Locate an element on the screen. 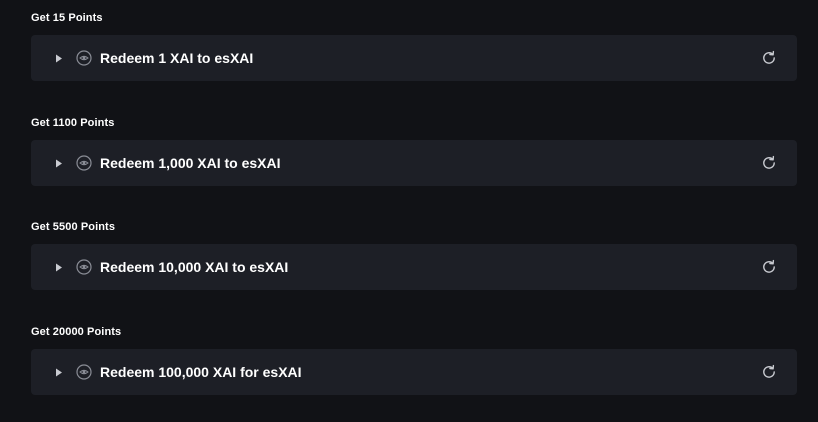 The height and width of the screenshot is (422, 818). task-label: Redeem 100,000 XAI for esXAI is located at coordinates (201, 372).